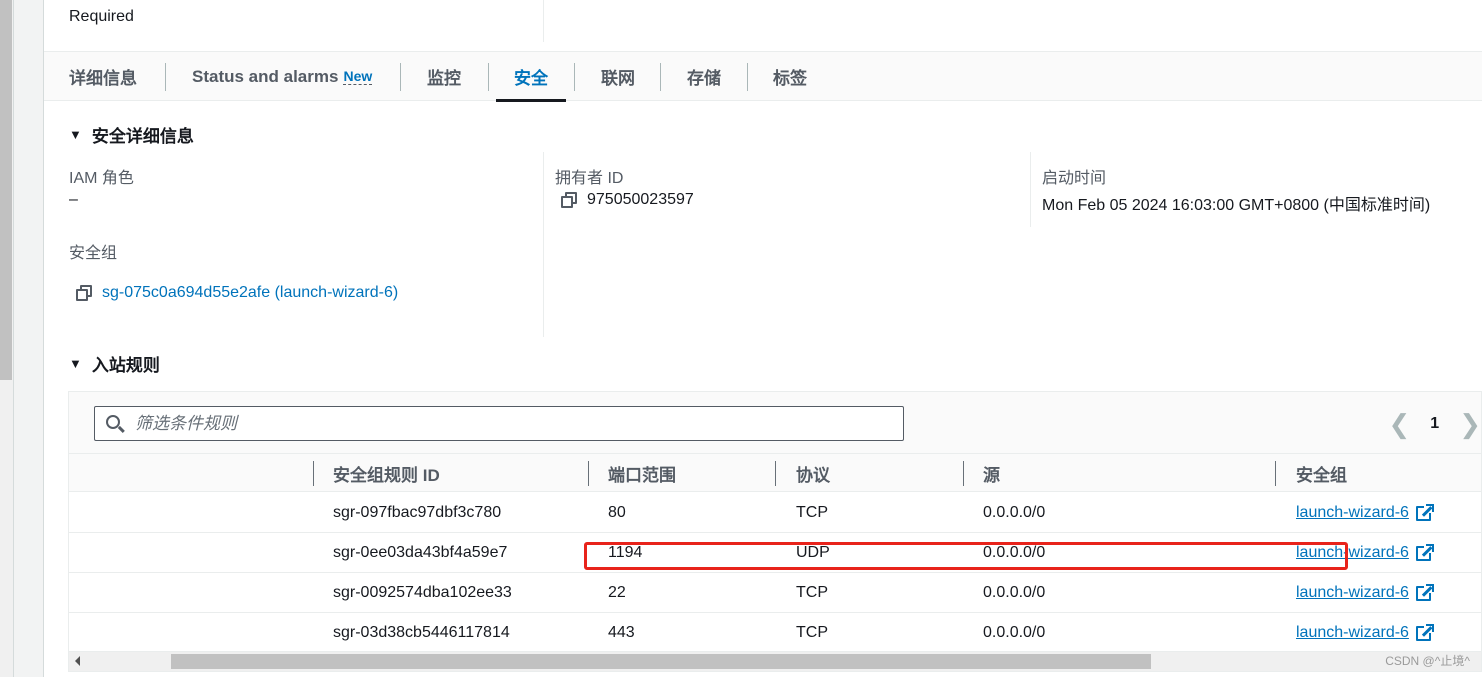  I want to click on table-toolbar: ❮ 1 ❯, so click(775, 423).